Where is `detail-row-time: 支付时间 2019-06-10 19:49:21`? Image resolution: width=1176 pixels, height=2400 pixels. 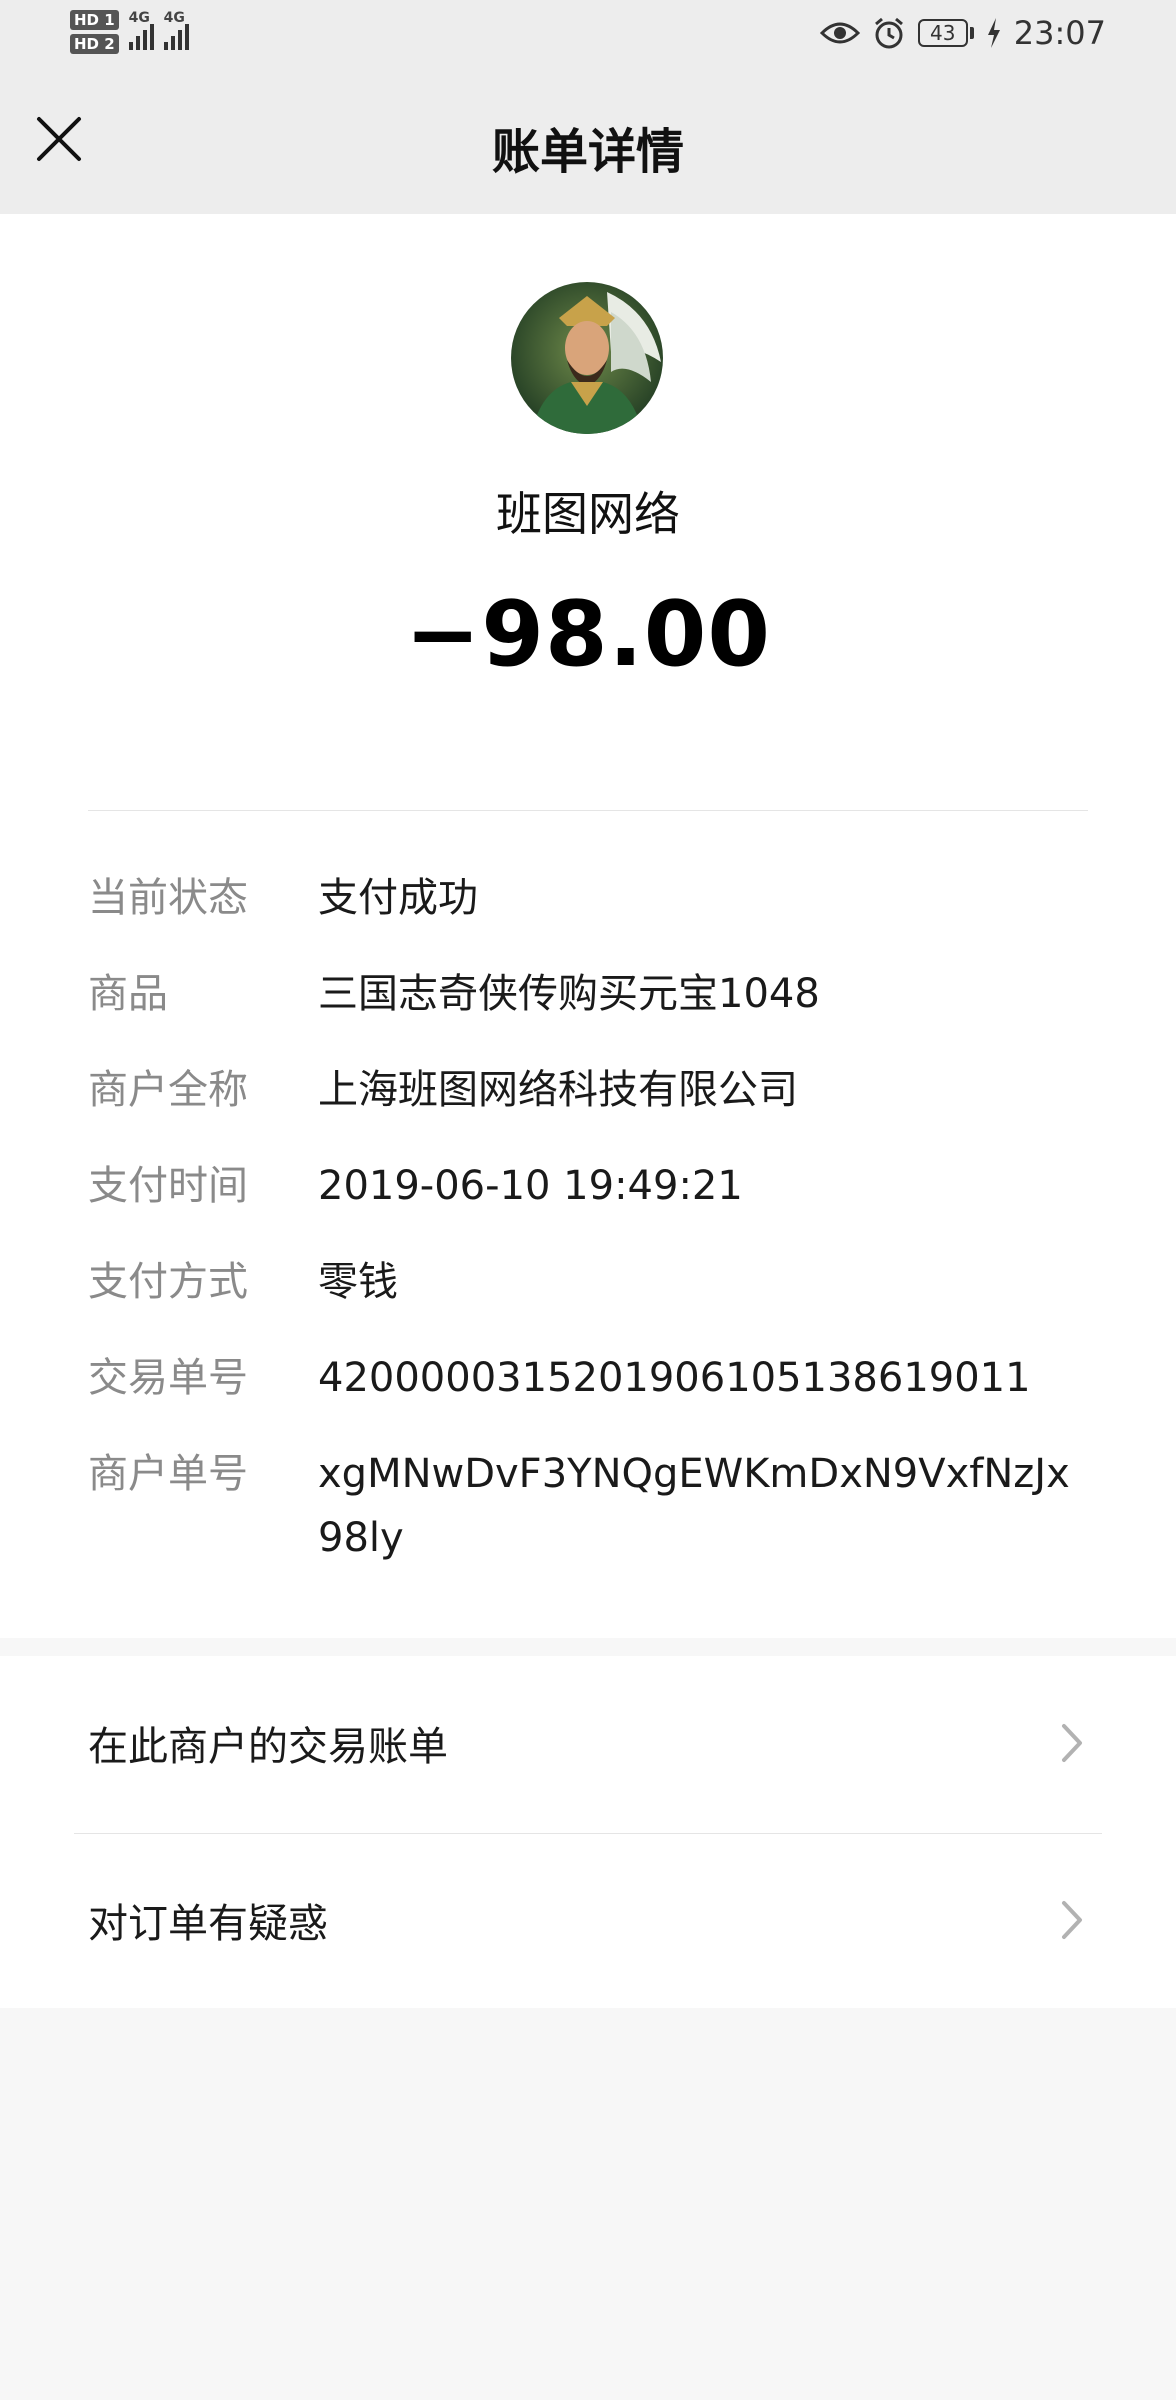
detail-row-time: 支付时间 2019-06-10 19:49:21 is located at coordinates (588, 1190).